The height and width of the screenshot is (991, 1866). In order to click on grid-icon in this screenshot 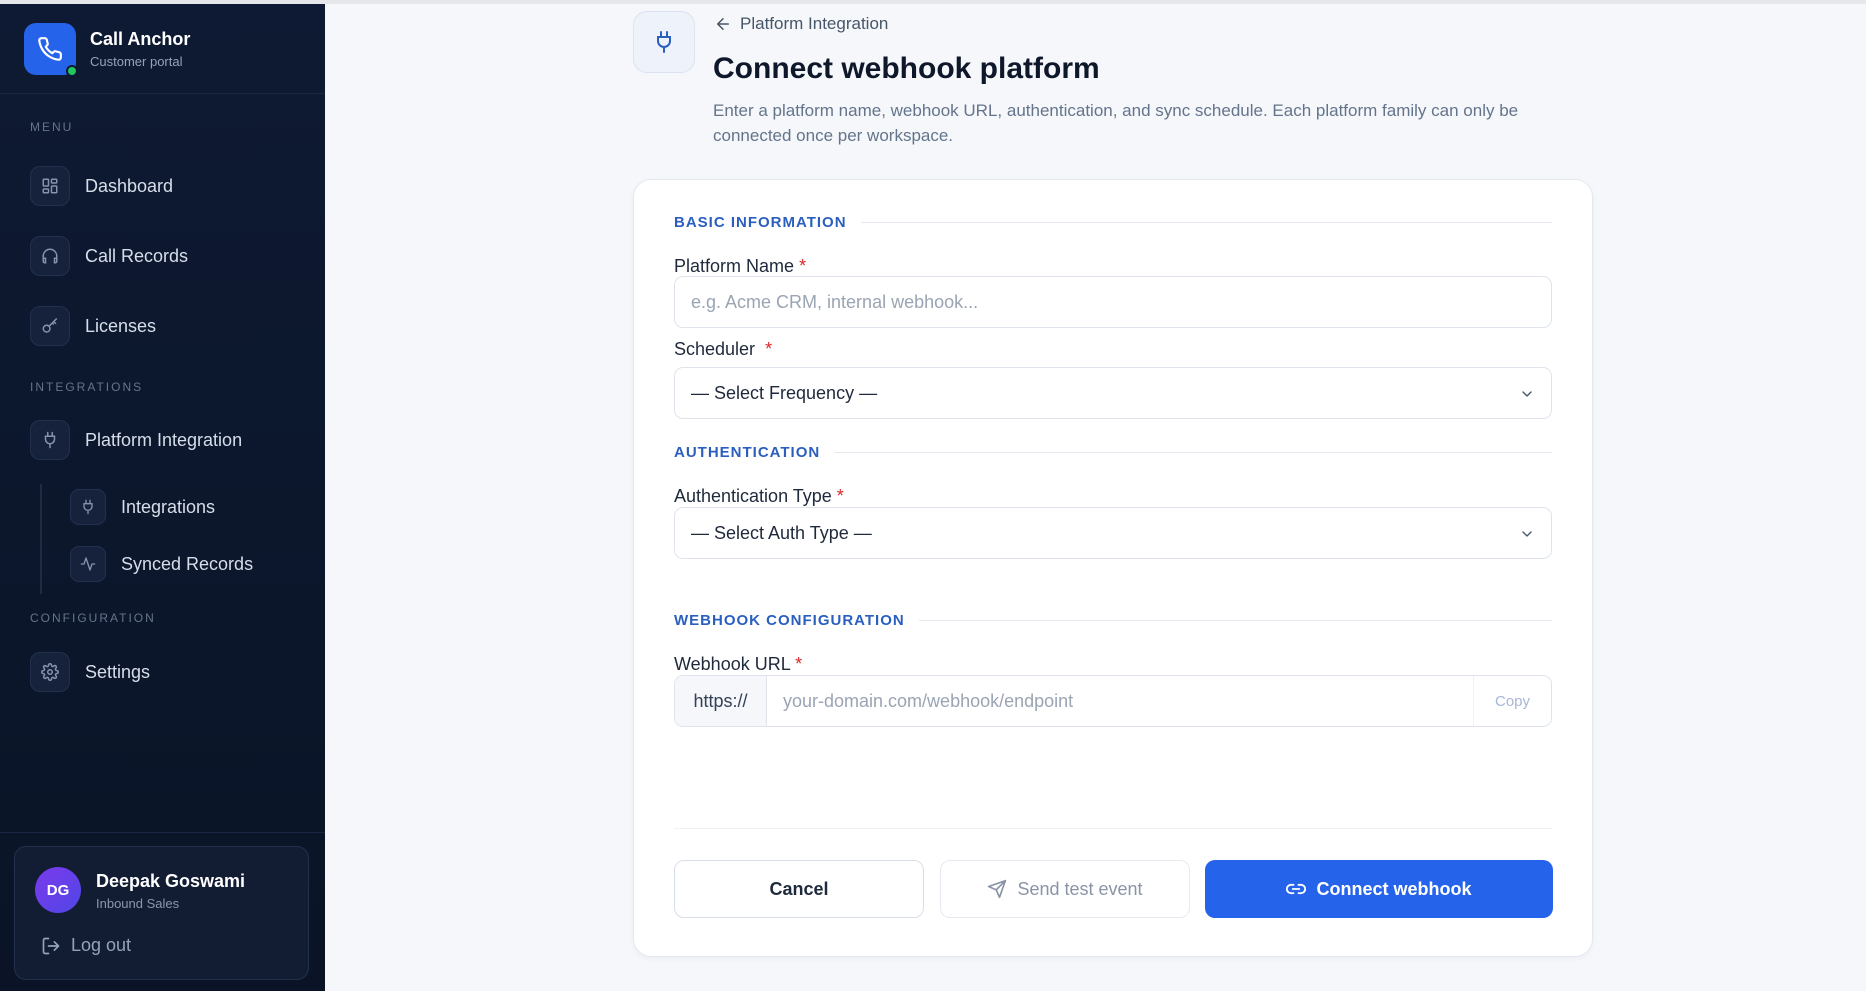, I will do `click(50, 186)`.